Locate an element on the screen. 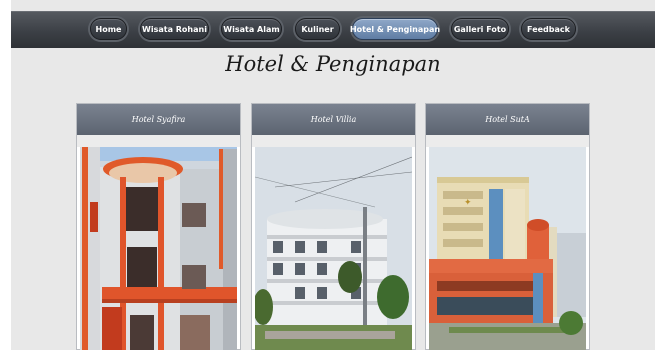 The height and width of the screenshot is (350, 655). nav-wisata-rohani-button: Wisata Rohani is located at coordinates (174, 29).